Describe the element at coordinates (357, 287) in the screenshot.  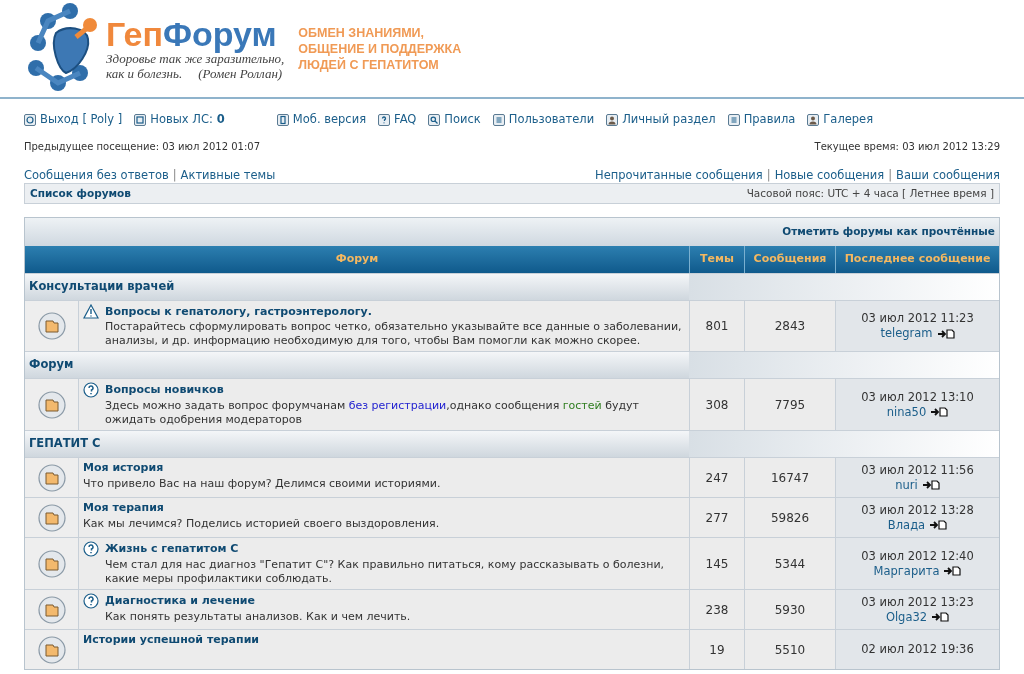
I see `category-title: Консультации врачей` at that location.